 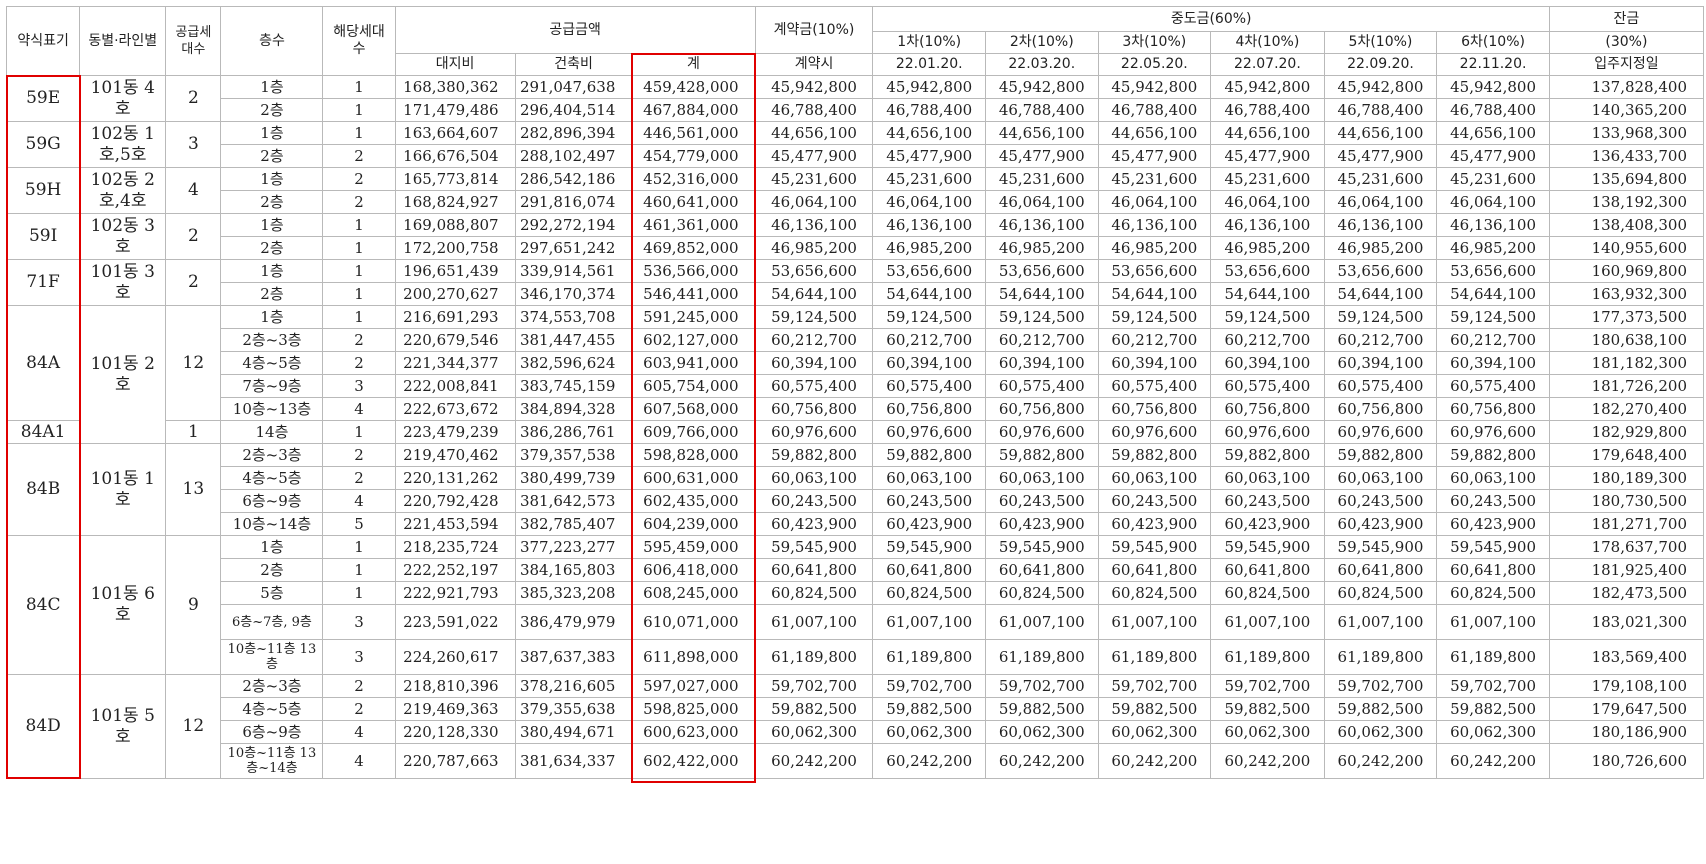 What do you see at coordinates (359, 248) in the screenshot?
I see `units-cell: 1` at bounding box center [359, 248].